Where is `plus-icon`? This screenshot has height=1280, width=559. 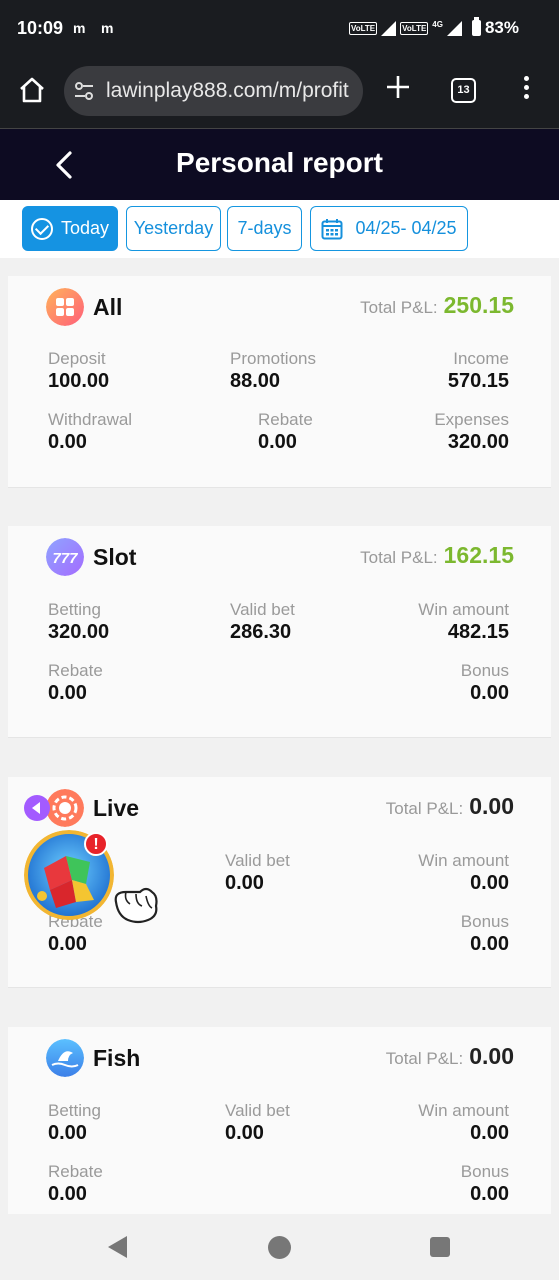
plus-icon is located at coordinates (398, 87).